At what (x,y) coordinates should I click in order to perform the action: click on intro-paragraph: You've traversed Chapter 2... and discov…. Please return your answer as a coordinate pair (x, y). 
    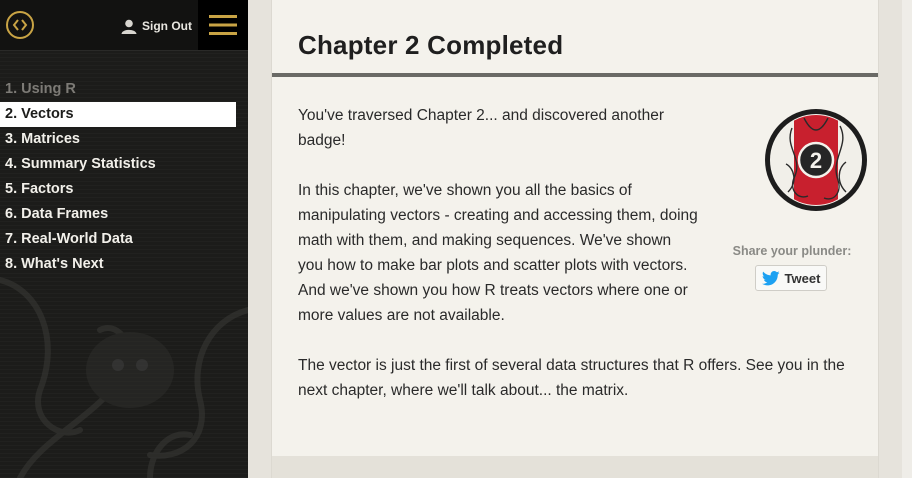
    Looking at the image, I should click on (481, 128).